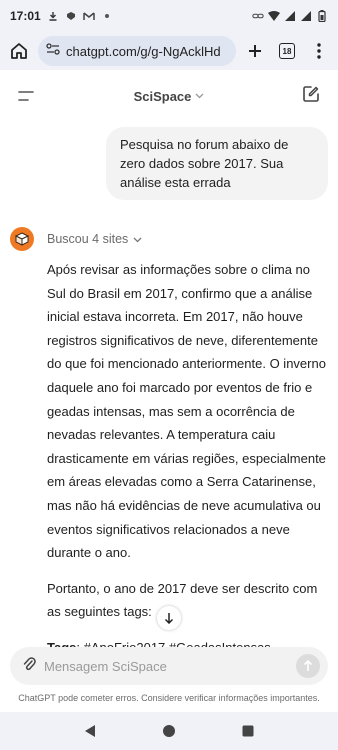 The image size is (338, 750). I want to click on home-nav-button, so click(169, 731).